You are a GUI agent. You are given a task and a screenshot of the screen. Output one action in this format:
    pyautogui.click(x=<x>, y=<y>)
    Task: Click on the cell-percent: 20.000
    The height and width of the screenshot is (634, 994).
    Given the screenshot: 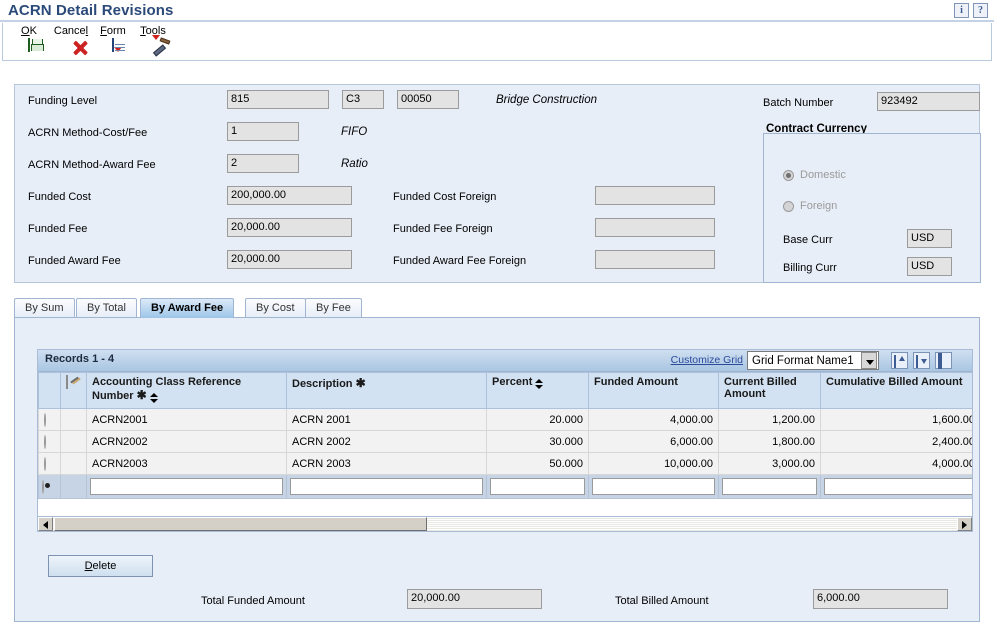 What is the action you would take?
    pyautogui.click(x=537, y=419)
    